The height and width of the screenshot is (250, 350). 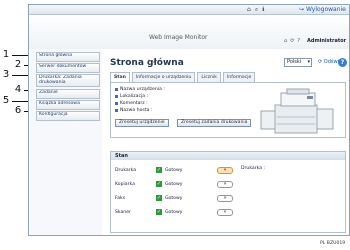 I want to click on device-name: Drukarka, so click(x=126, y=170).